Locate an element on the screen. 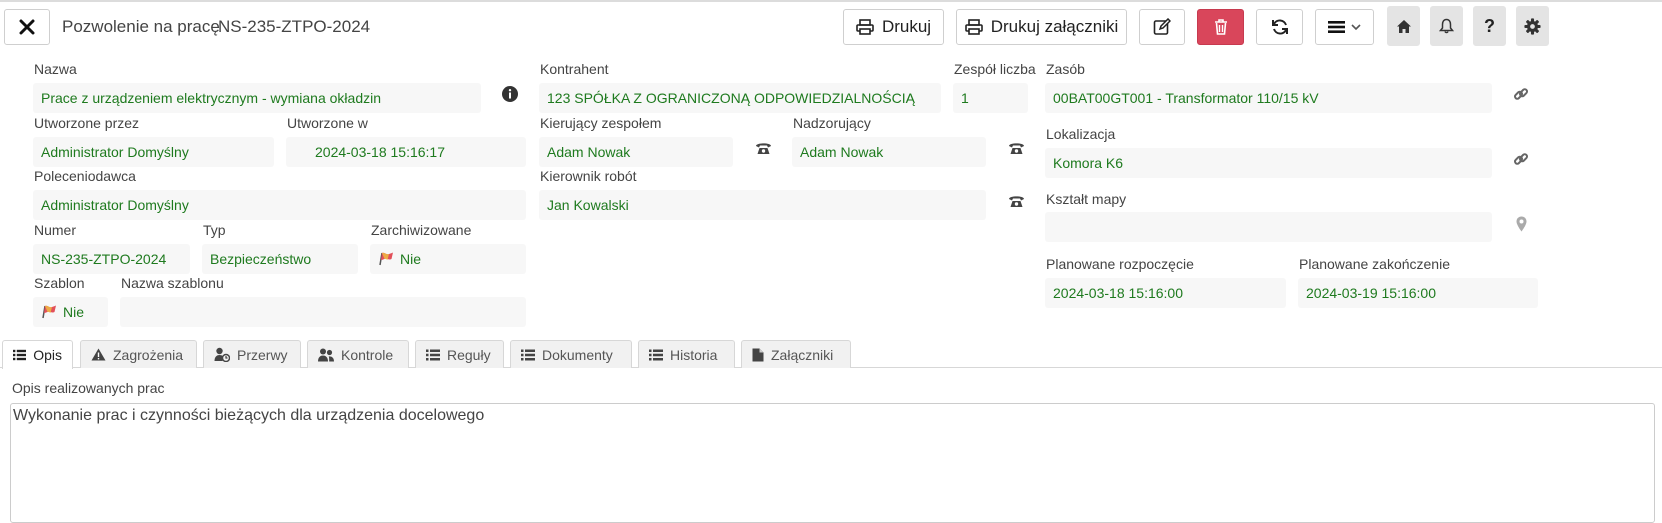  nadzorujacy-label: Nadzorujący is located at coordinates (832, 123).